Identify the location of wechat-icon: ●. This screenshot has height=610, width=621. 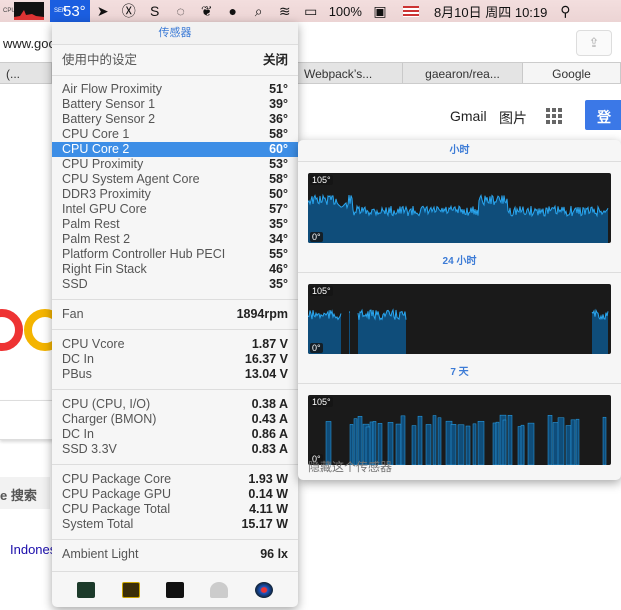
(233, 11).